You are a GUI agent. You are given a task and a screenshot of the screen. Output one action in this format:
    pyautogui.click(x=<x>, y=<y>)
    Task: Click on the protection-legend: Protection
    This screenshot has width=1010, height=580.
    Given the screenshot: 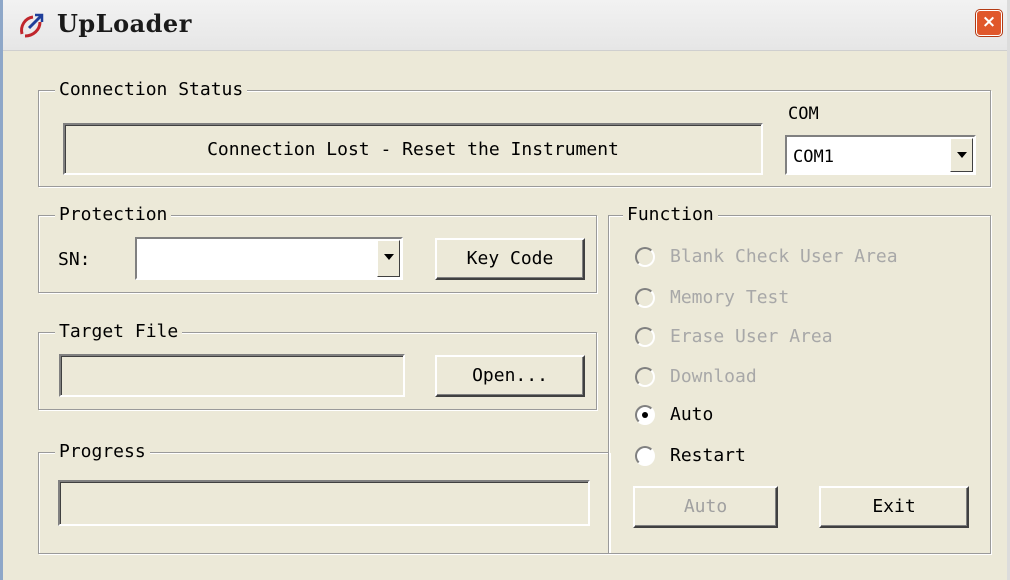 What is the action you would take?
    pyautogui.click(x=113, y=215)
    